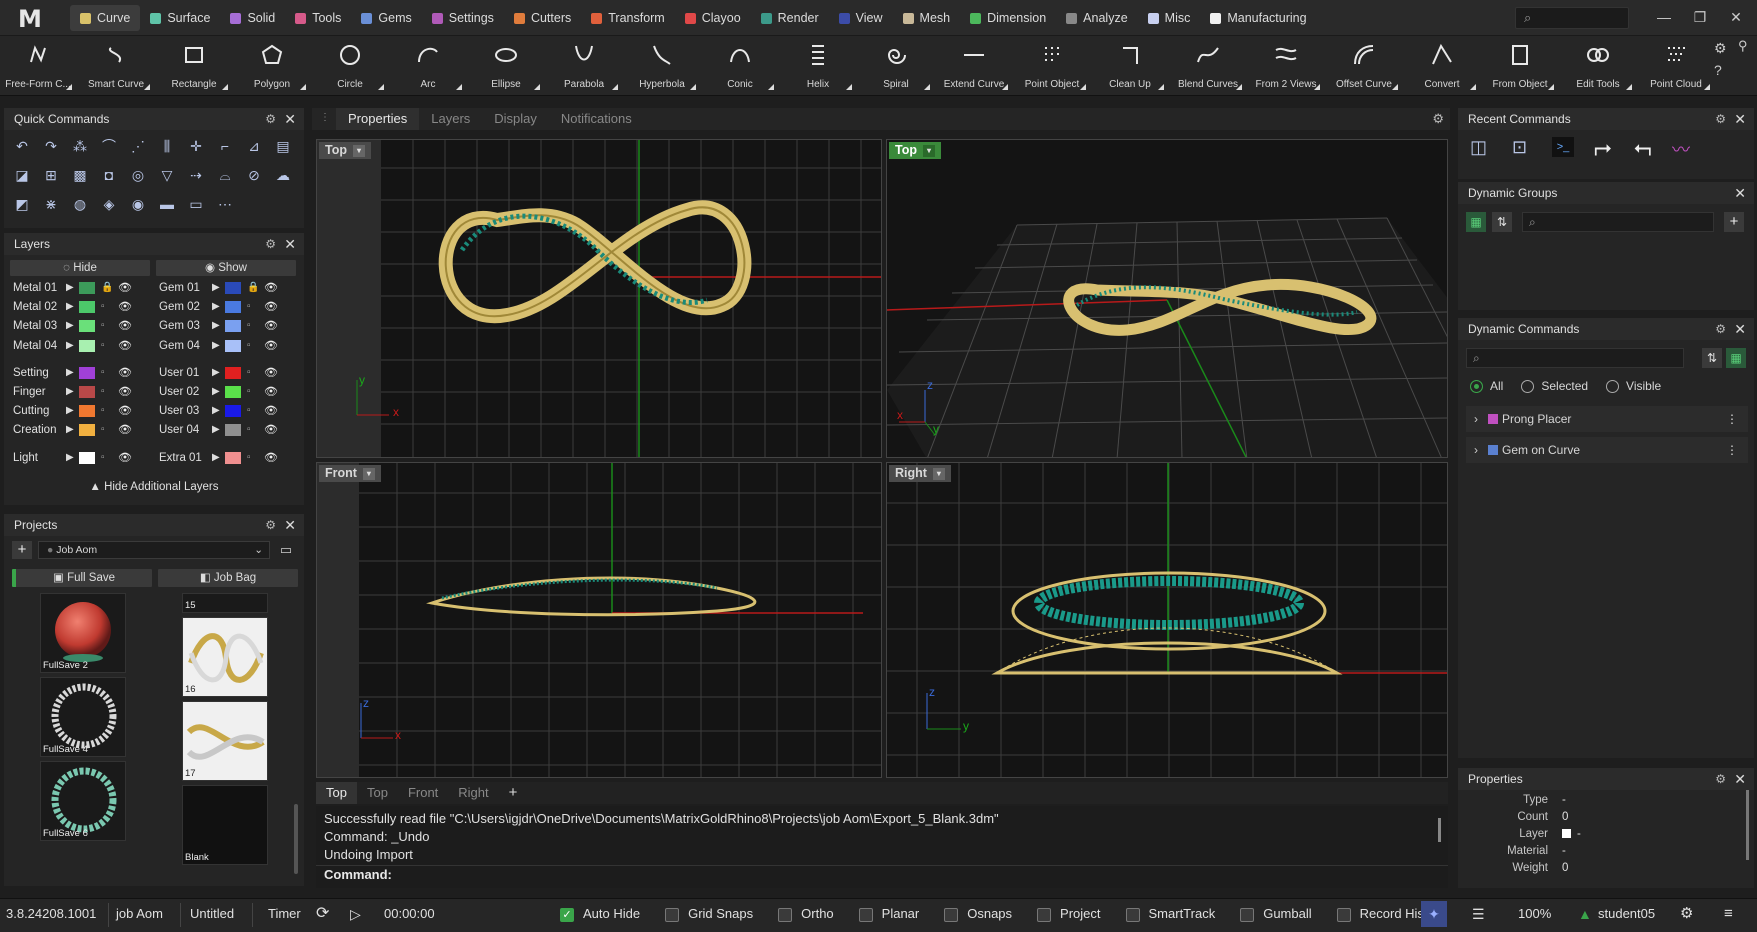  What do you see at coordinates (1712, 358) in the screenshot?
I see `sort-icon: ⇅` at bounding box center [1712, 358].